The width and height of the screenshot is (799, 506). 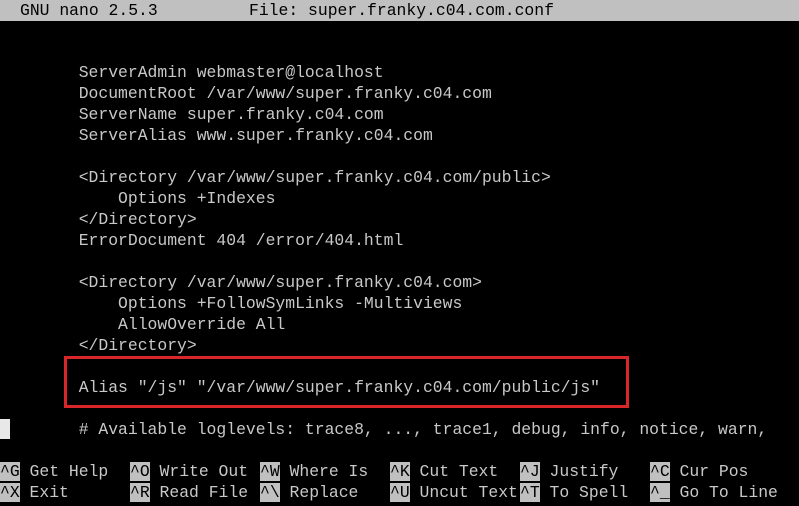 I want to click on shortcut-key: ^U, so click(x=400, y=492).